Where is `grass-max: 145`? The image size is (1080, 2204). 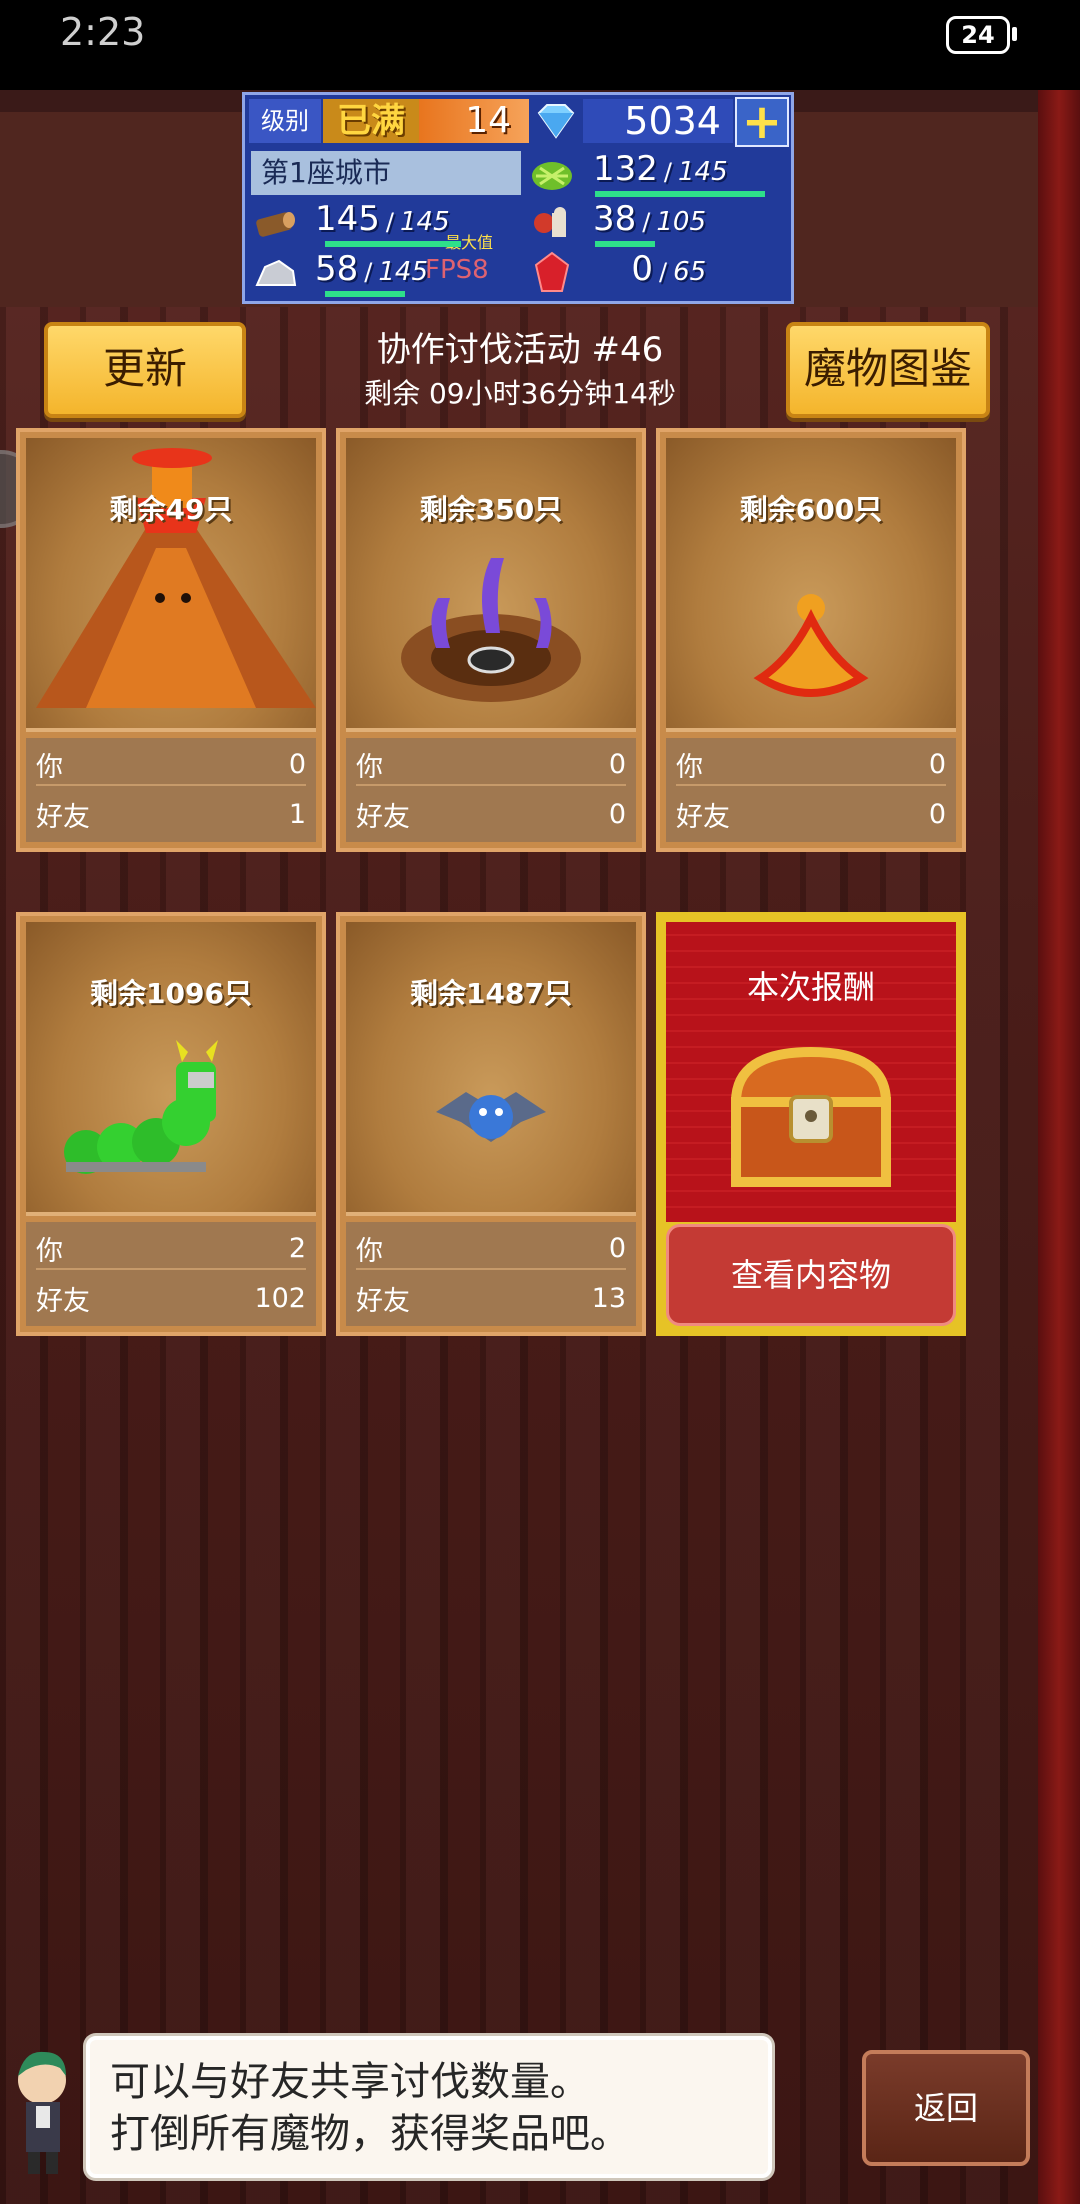
grass-max: 145 is located at coordinates (703, 172).